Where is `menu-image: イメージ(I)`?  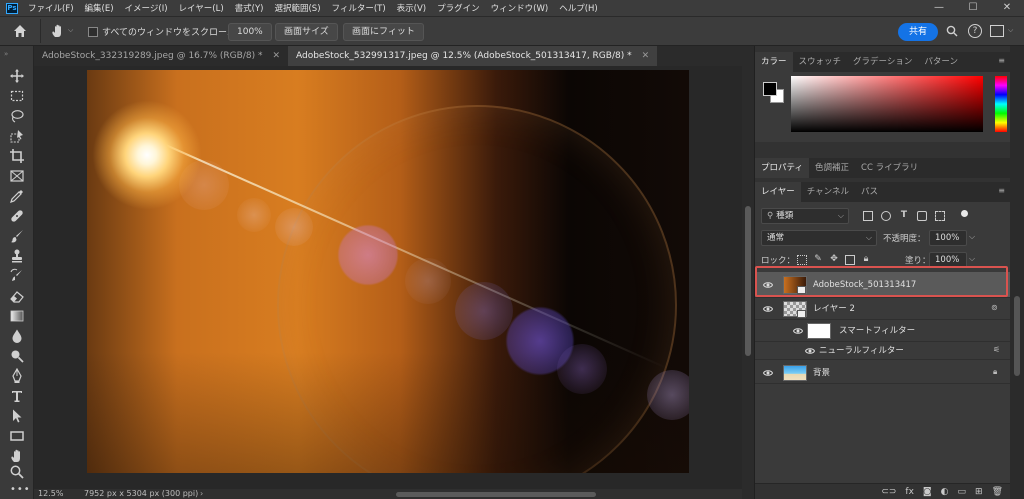 menu-image: イメージ(I) is located at coordinates (146, 8).